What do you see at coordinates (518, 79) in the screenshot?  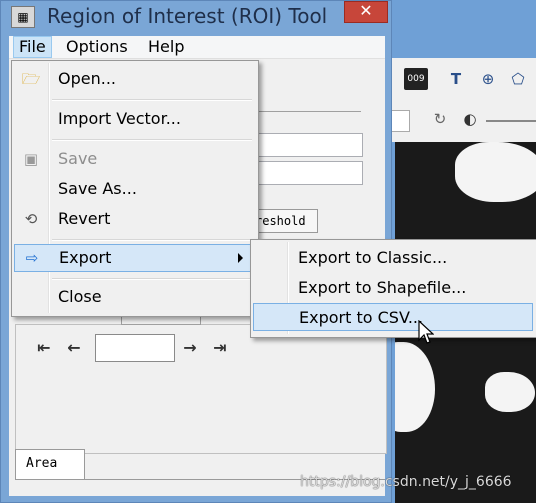 I see `polygon-tool-icon: ⬠` at bounding box center [518, 79].